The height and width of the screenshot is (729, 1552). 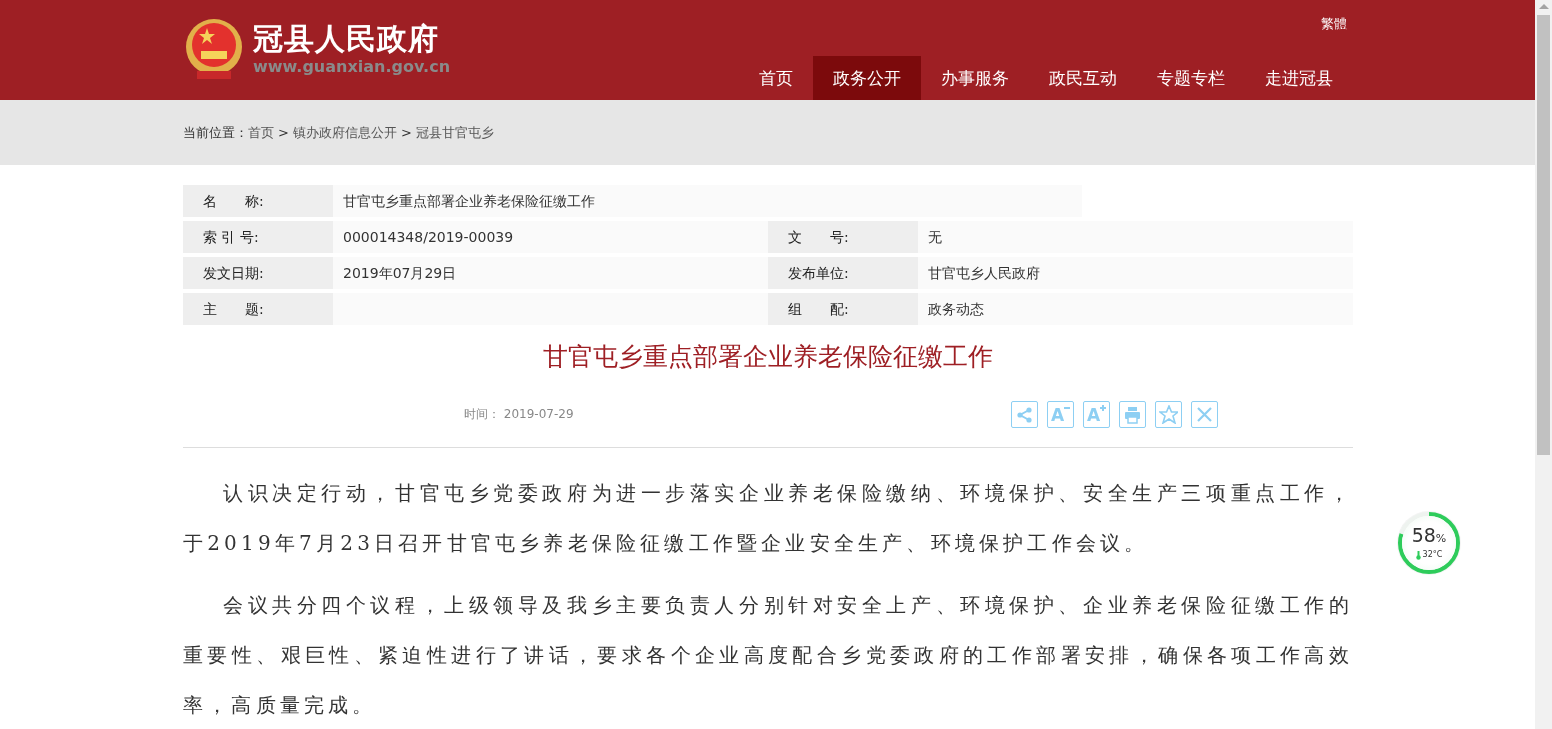 I want to click on field-label: 主 题:, so click(x=258, y=309).